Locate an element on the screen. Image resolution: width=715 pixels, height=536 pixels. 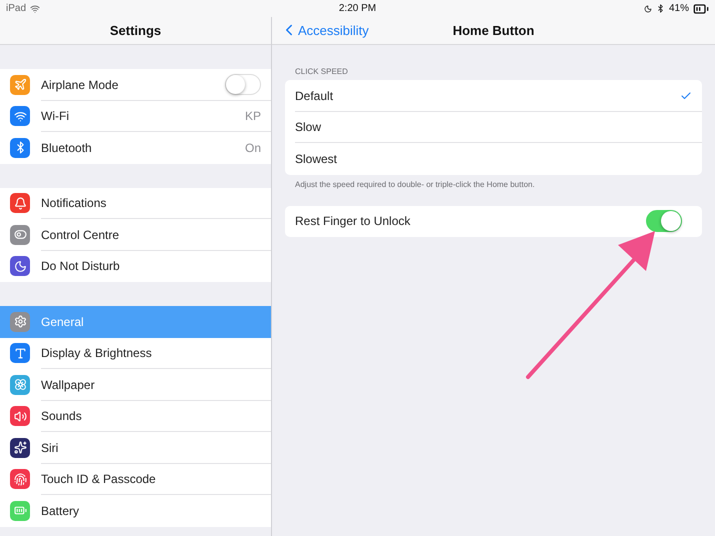
item-value: On is located at coordinates (252, 147).